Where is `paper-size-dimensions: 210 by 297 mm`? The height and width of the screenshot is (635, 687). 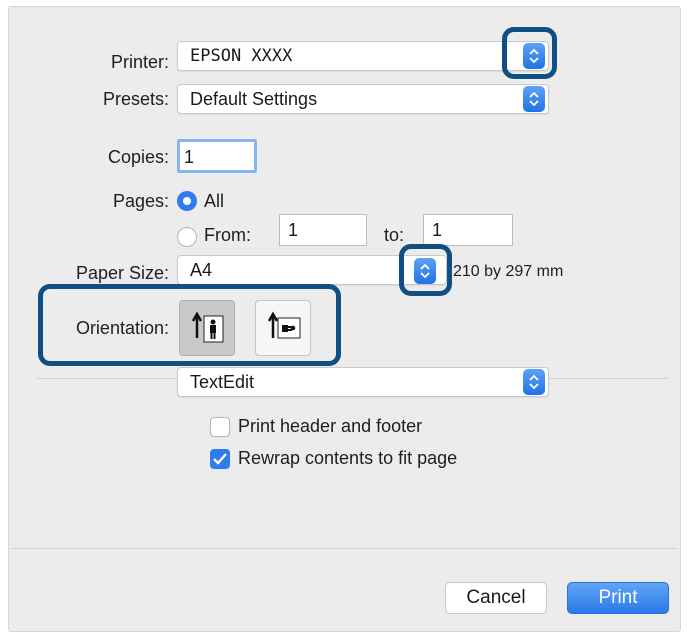
paper-size-dimensions: 210 by 297 mm is located at coordinates (508, 271).